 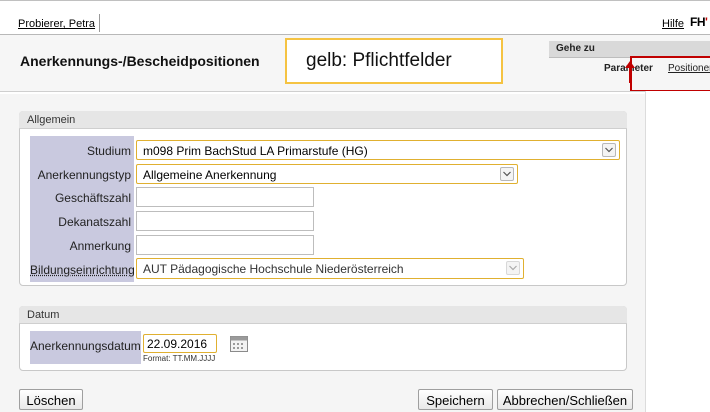 I want to click on arrow-up-icon, so click(x=630, y=72).